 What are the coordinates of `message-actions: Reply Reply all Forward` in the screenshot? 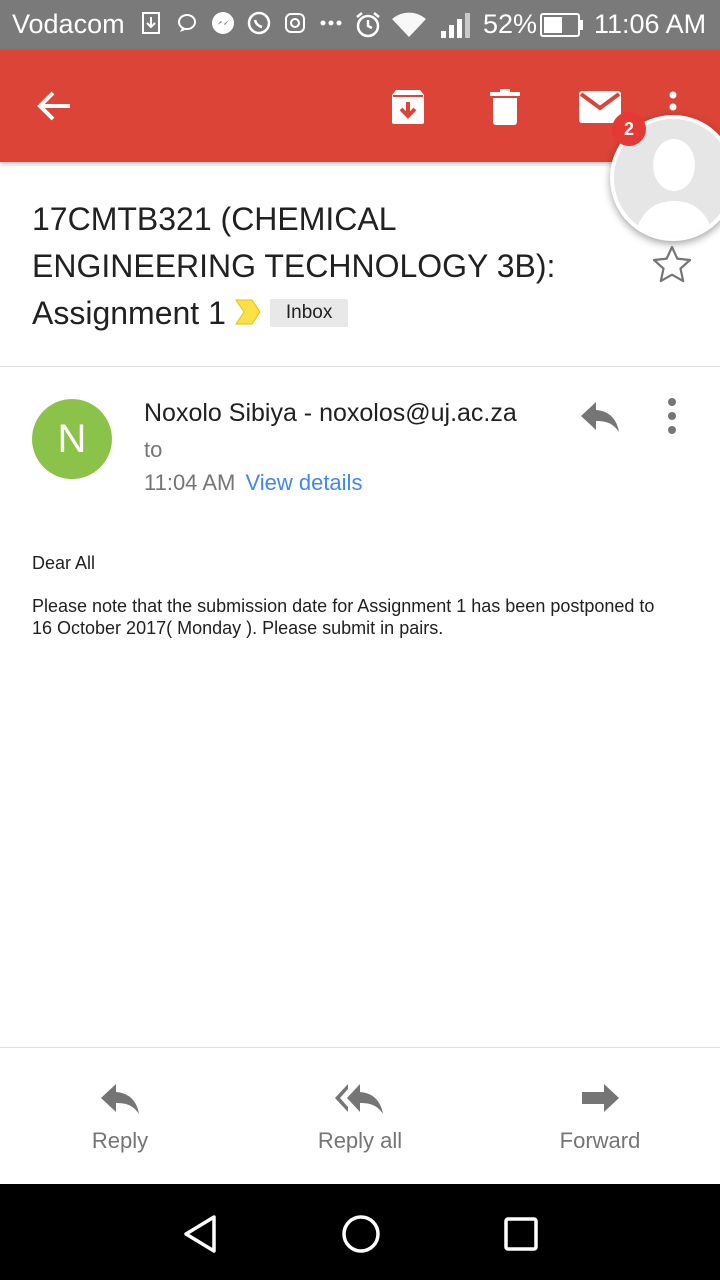 It's located at (360, 1116).